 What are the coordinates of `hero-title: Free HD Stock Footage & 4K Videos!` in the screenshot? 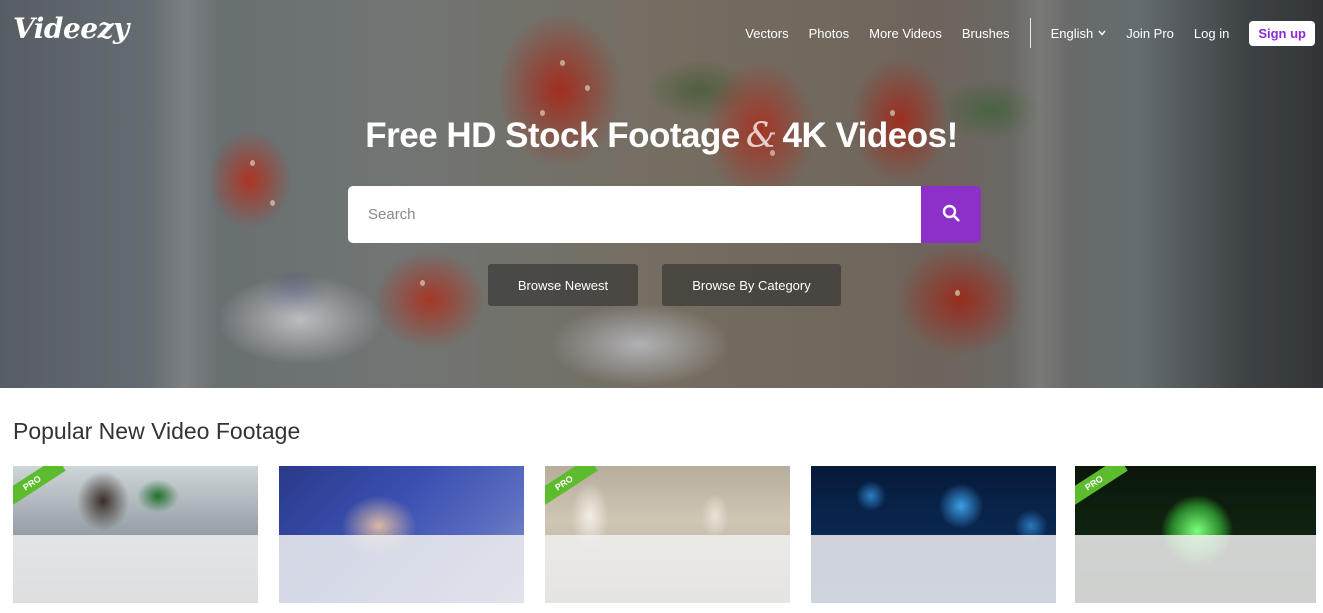 It's located at (661, 136).